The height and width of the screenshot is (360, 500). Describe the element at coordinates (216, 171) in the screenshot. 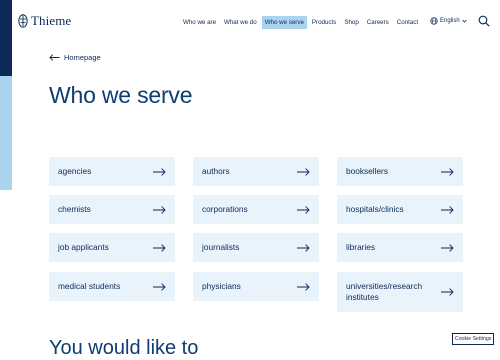

I see `card-label: authors` at that location.